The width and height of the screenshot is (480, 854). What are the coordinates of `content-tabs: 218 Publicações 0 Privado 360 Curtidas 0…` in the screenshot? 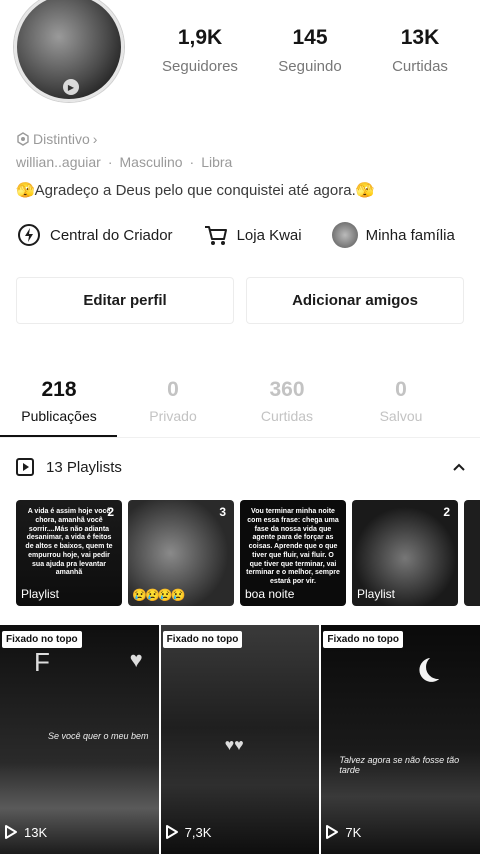 It's located at (240, 401).